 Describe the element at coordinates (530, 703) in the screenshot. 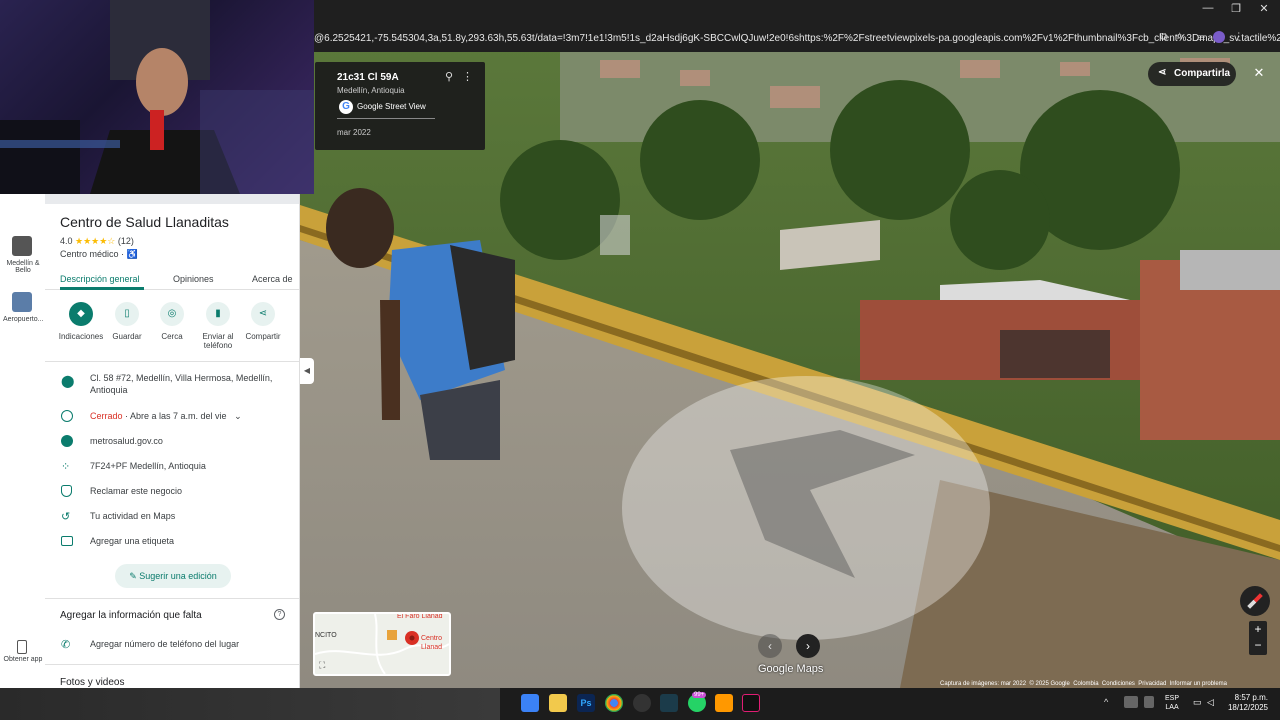

I see `start-icon` at that location.